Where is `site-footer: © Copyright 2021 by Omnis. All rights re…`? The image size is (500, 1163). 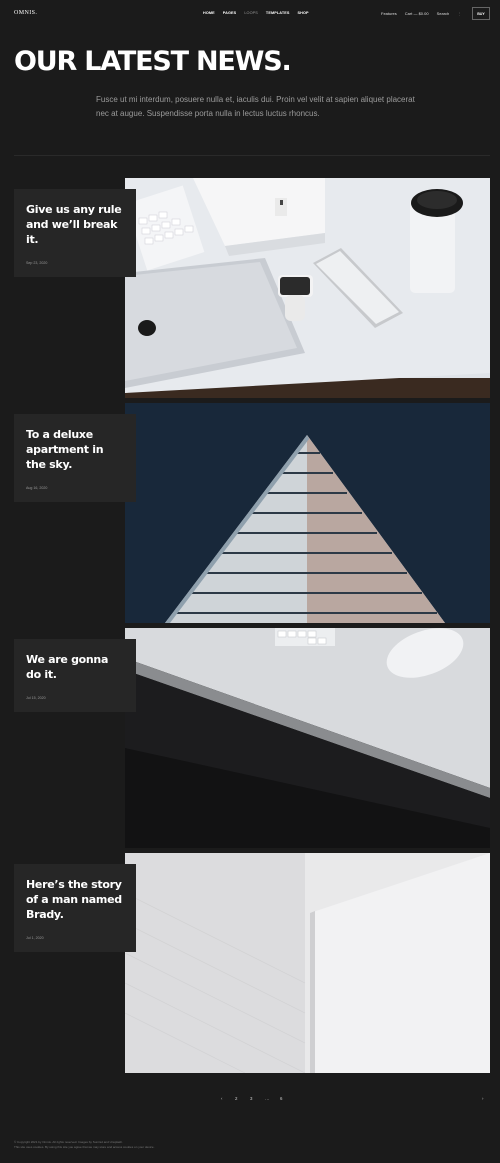 site-footer: © Copyright 2021 by Omnis. All rights re… is located at coordinates (84, 1145).